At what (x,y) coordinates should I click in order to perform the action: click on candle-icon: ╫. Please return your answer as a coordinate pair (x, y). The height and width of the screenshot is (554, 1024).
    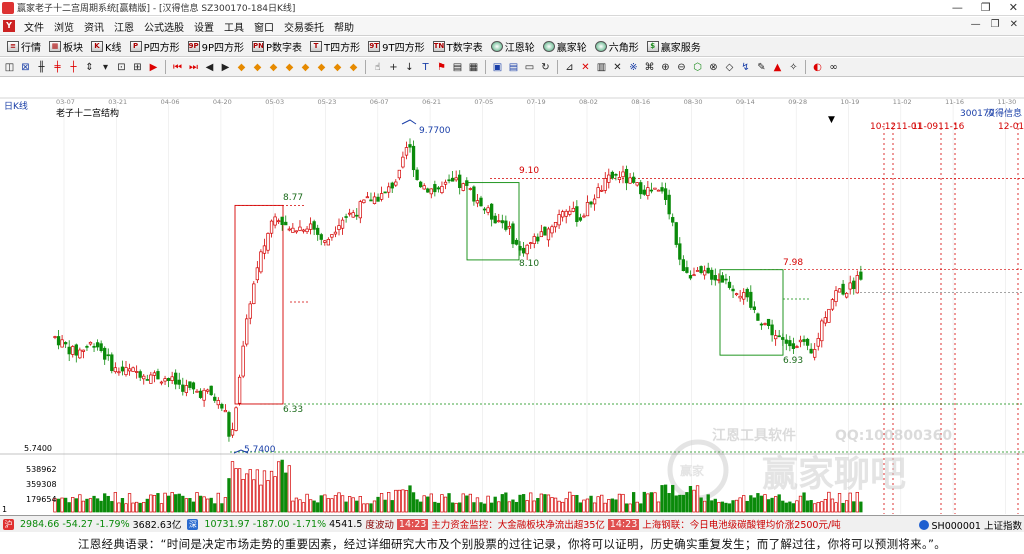
    Looking at the image, I should click on (41, 67).